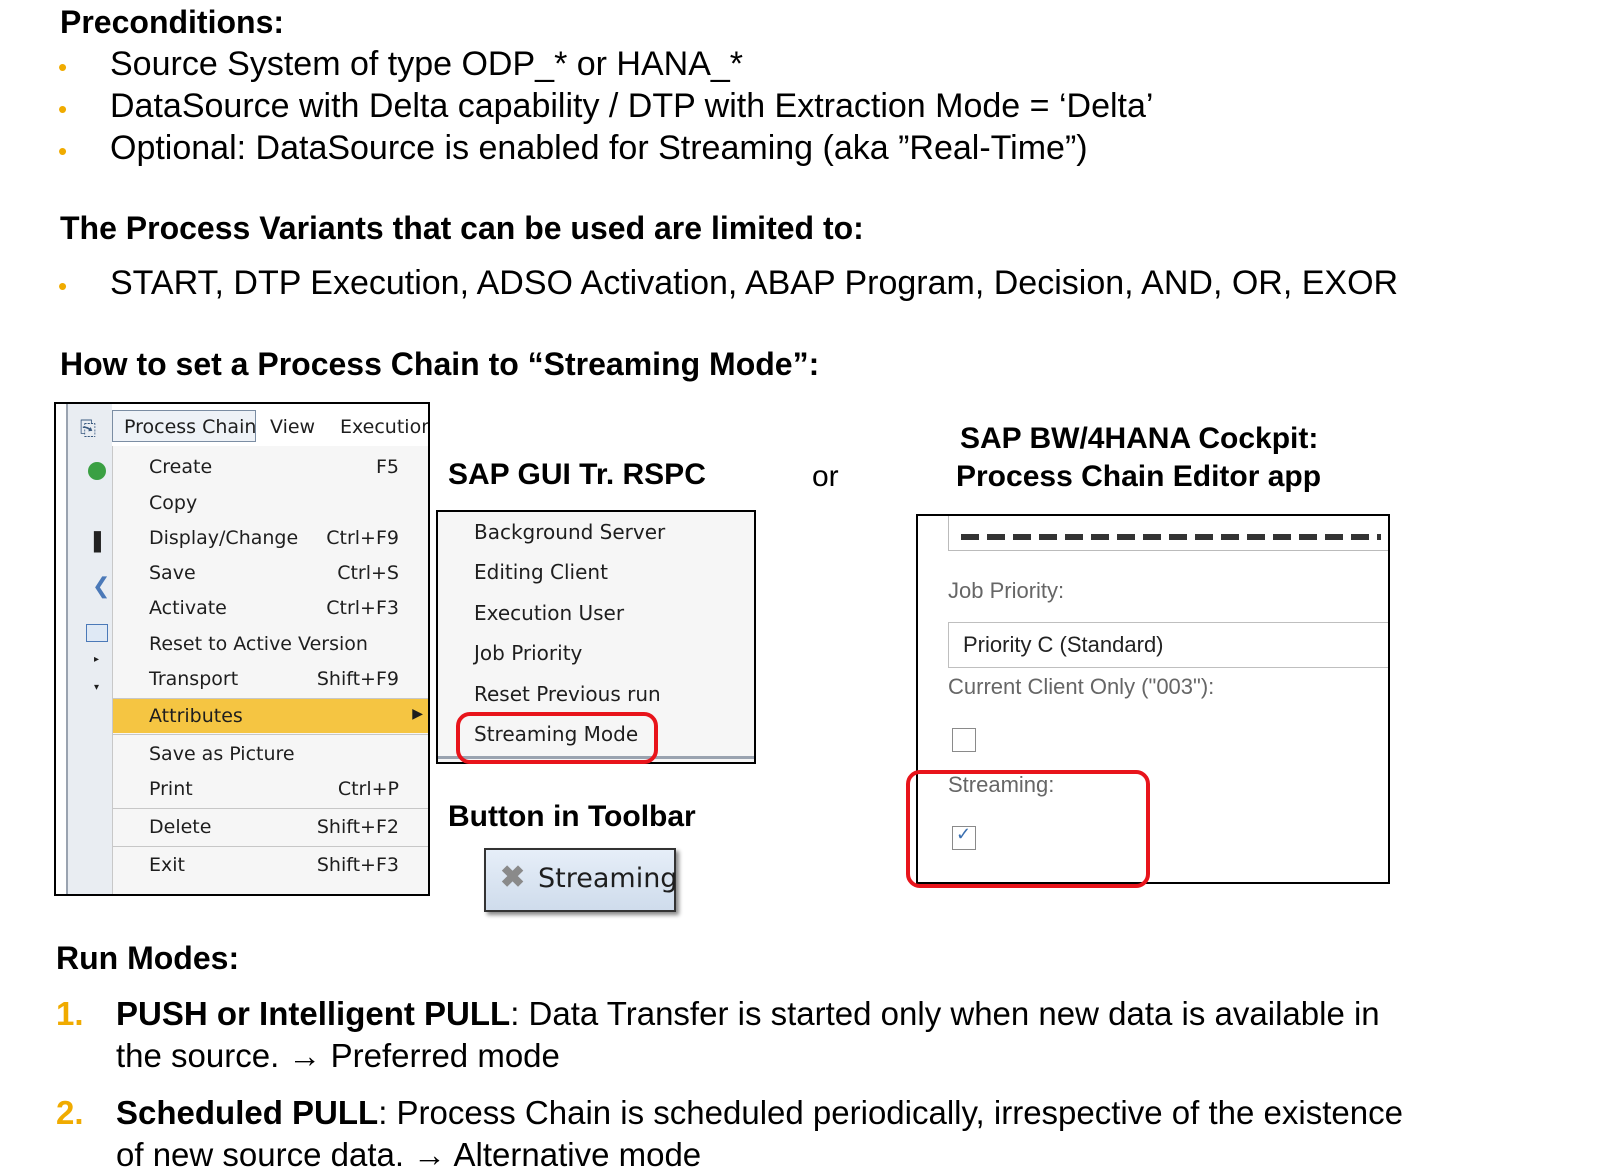 This screenshot has width=1600, height=1174. I want to click on precondition-item: Source System of type ODP_* or HANA_*, so click(427, 64).